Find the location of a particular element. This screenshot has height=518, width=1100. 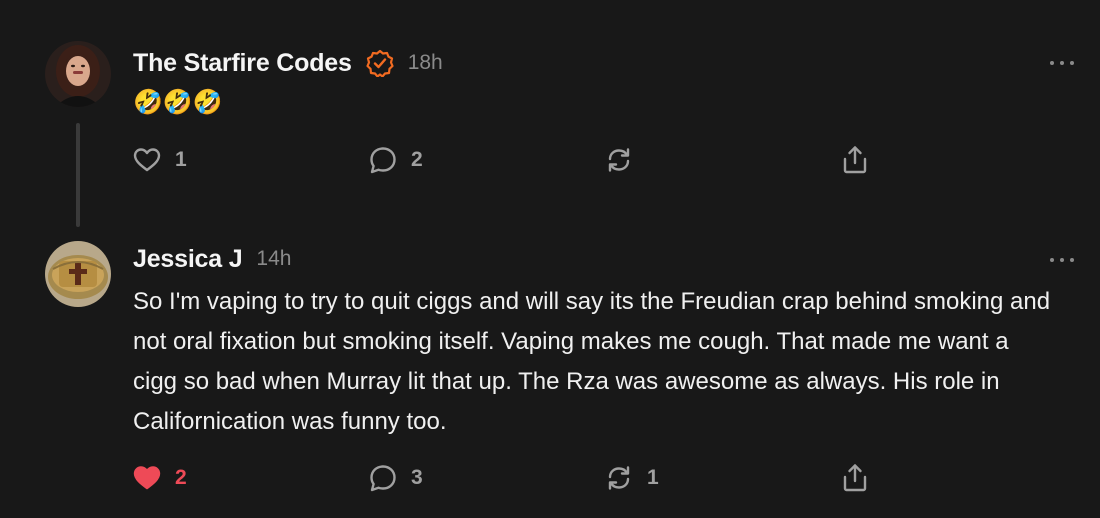

comment-header: The Starfire Codes 18h is located at coordinates (288, 63).